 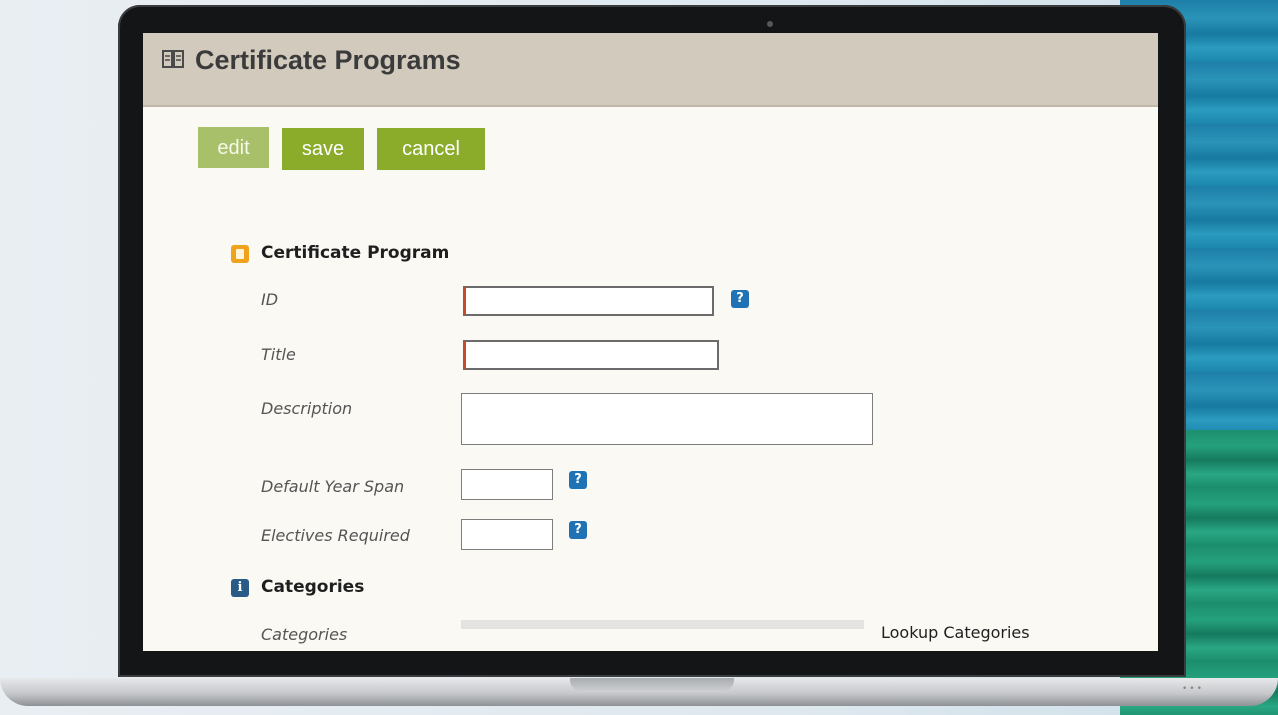 I want to click on camera-dot, so click(x=770, y=24).